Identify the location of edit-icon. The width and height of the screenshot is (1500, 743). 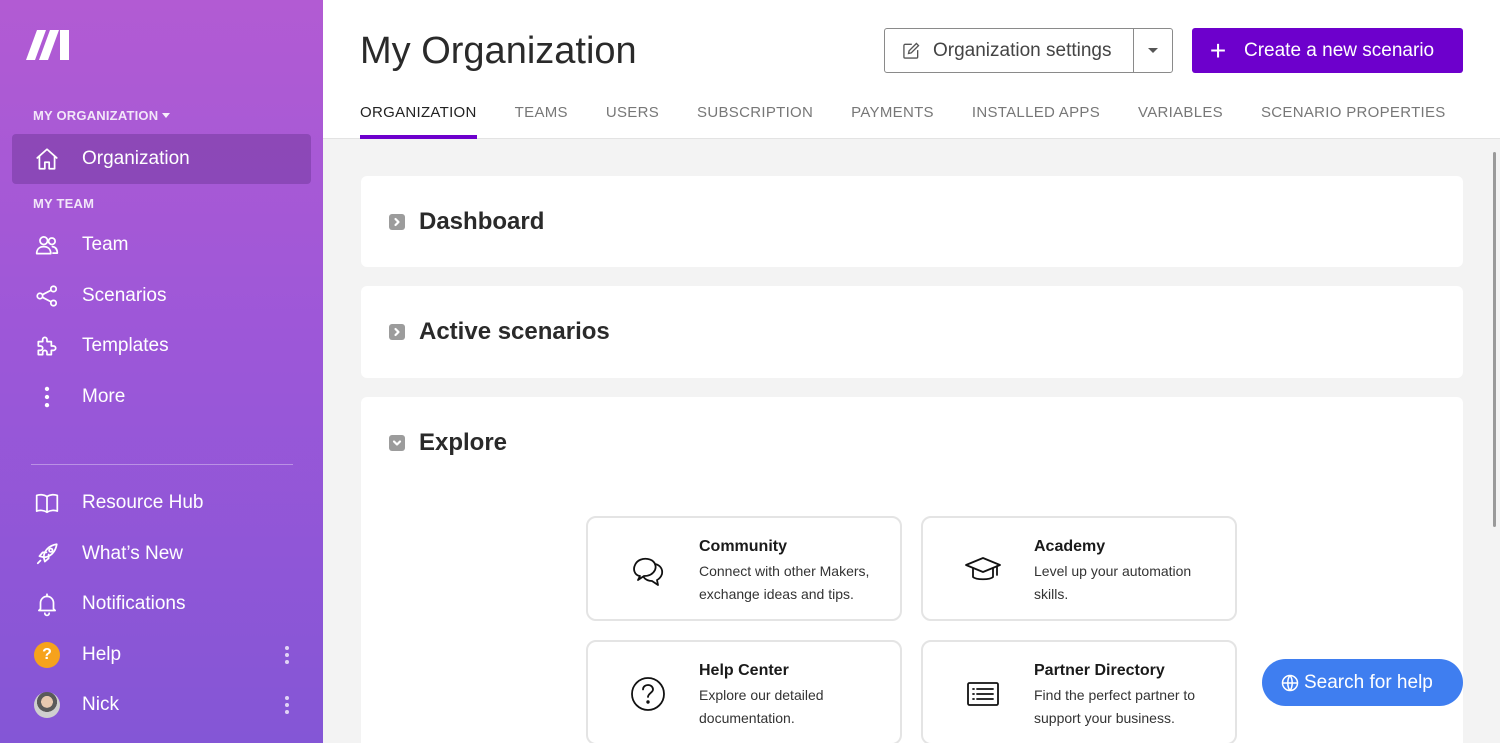
(911, 50).